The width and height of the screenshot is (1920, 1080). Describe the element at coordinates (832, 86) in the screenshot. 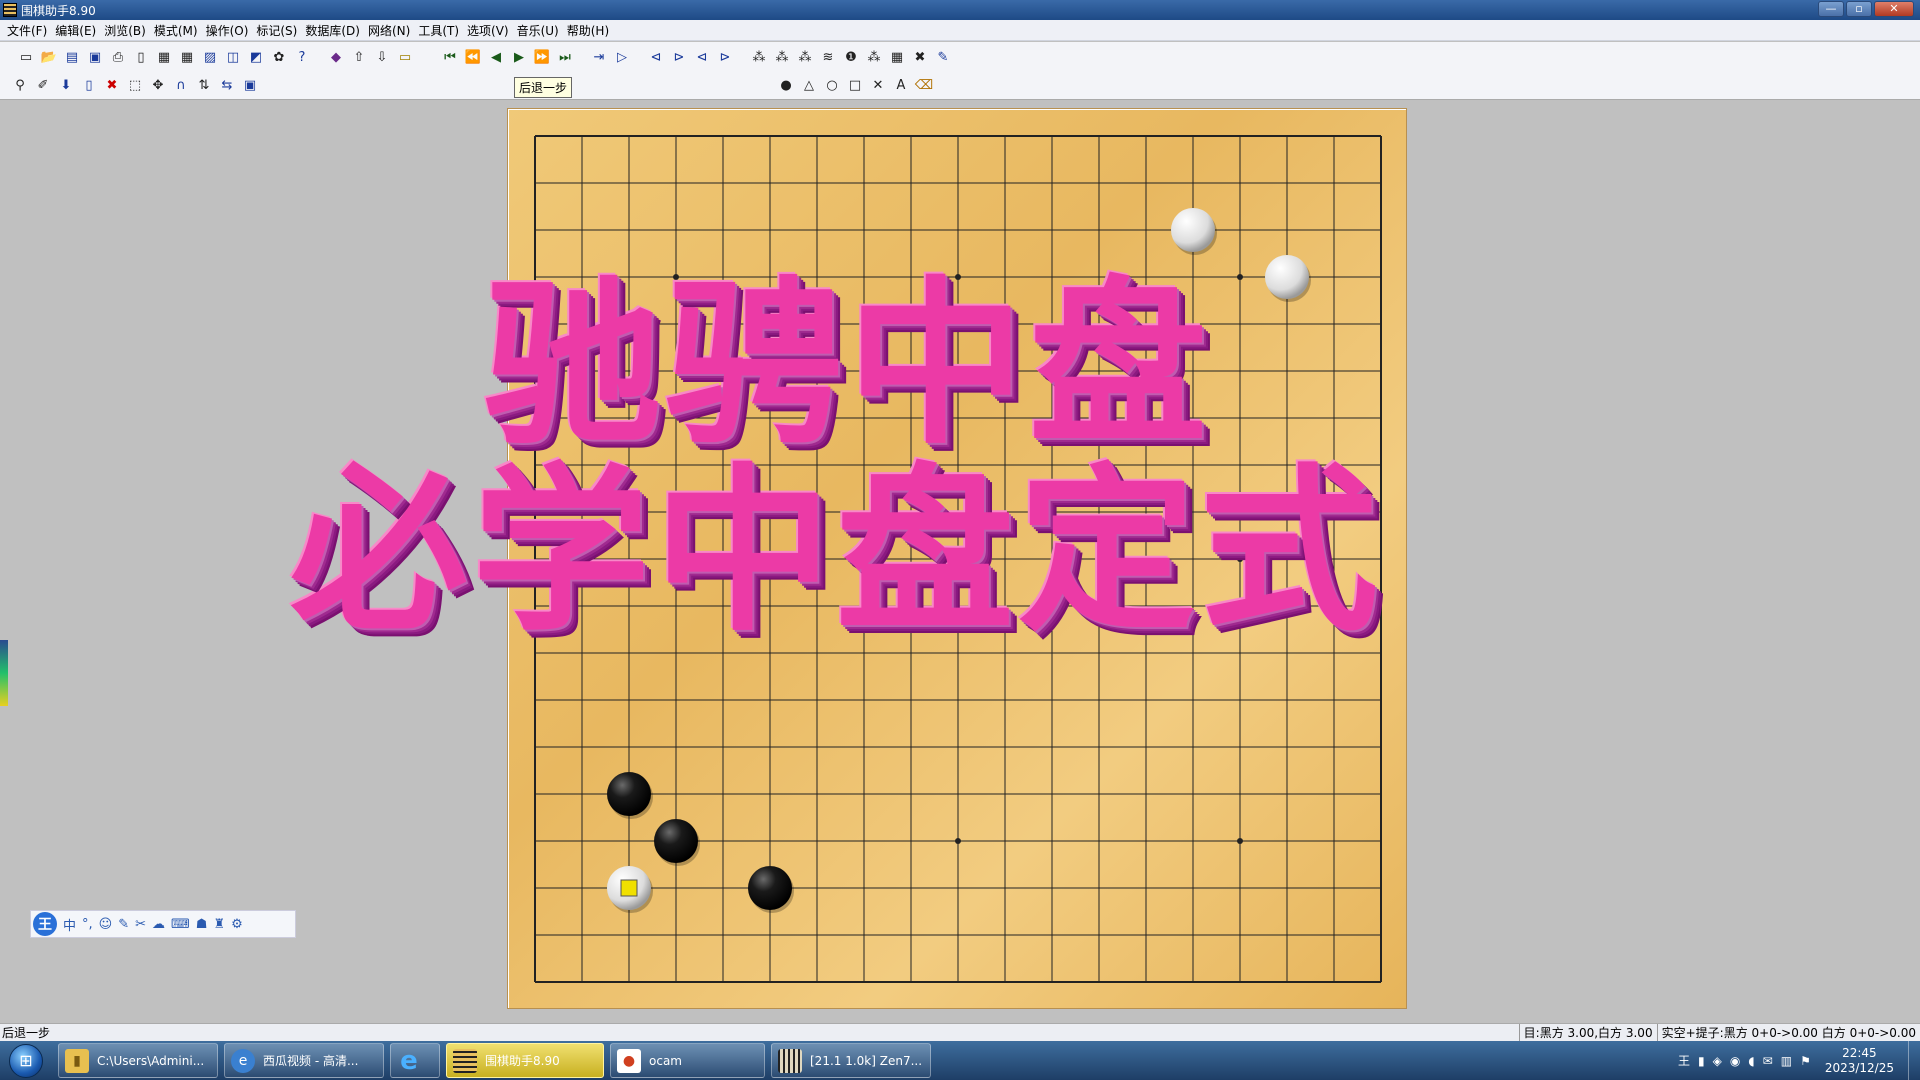

I see `circle-mark-icon: ○` at that location.